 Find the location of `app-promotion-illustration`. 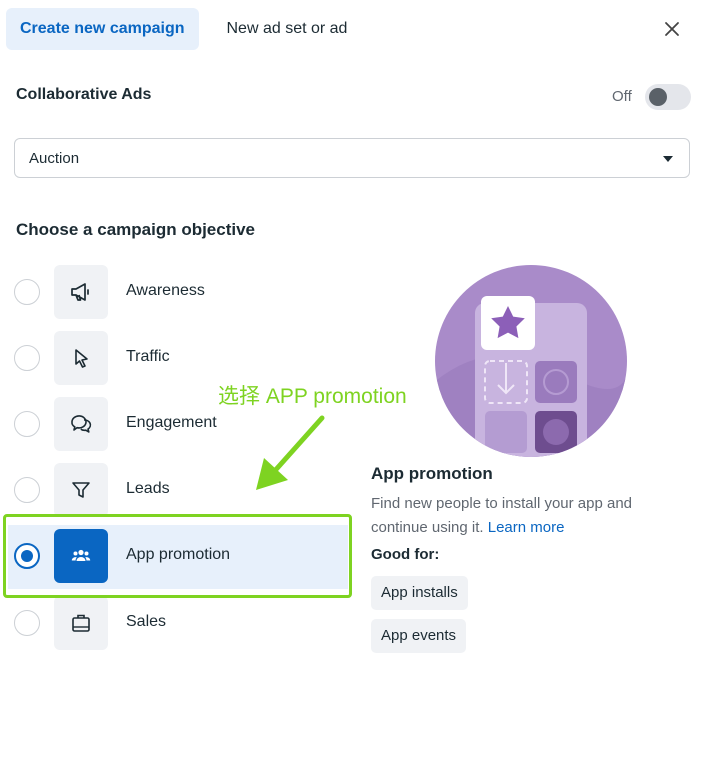

app-promotion-illustration is located at coordinates (531, 361).